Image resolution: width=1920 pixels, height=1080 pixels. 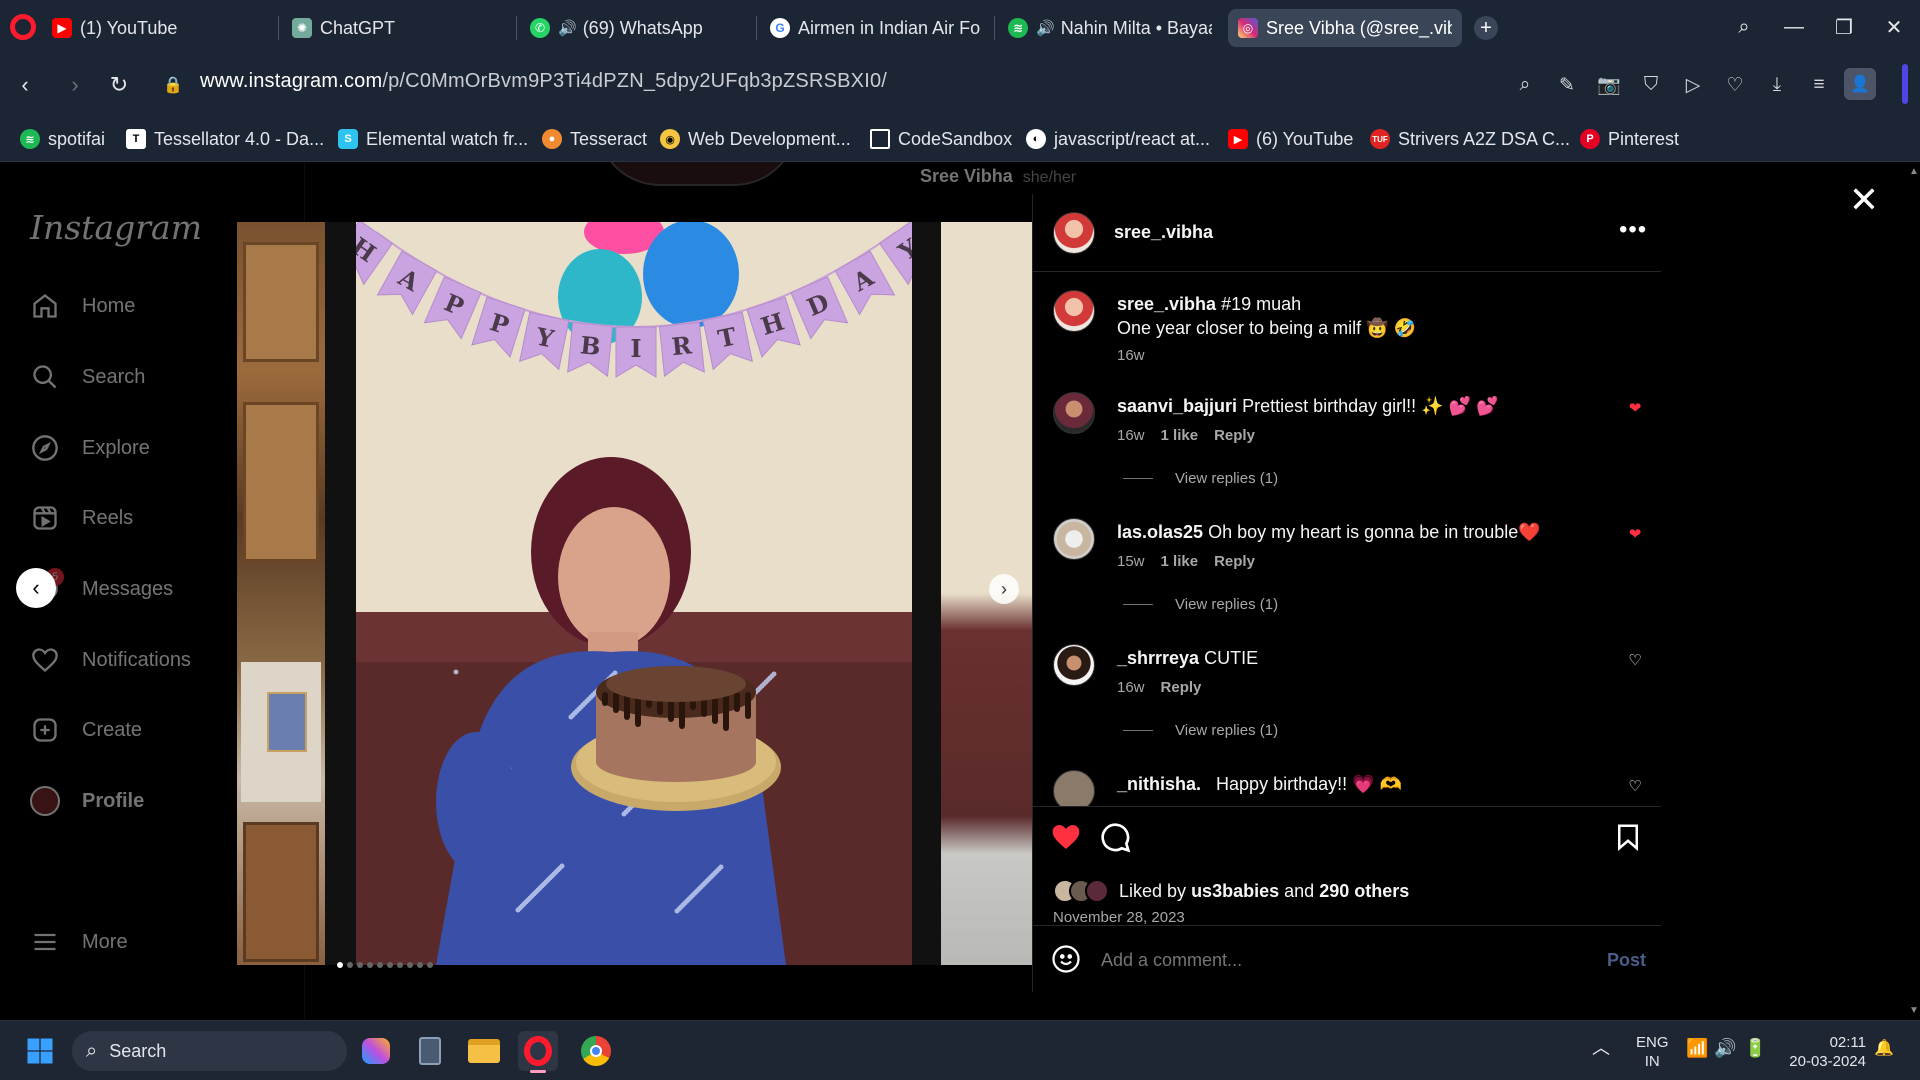 What do you see at coordinates (1693, 85) in the screenshot?
I see `flow-icon: ▷` at bounding box center [1693, 85].